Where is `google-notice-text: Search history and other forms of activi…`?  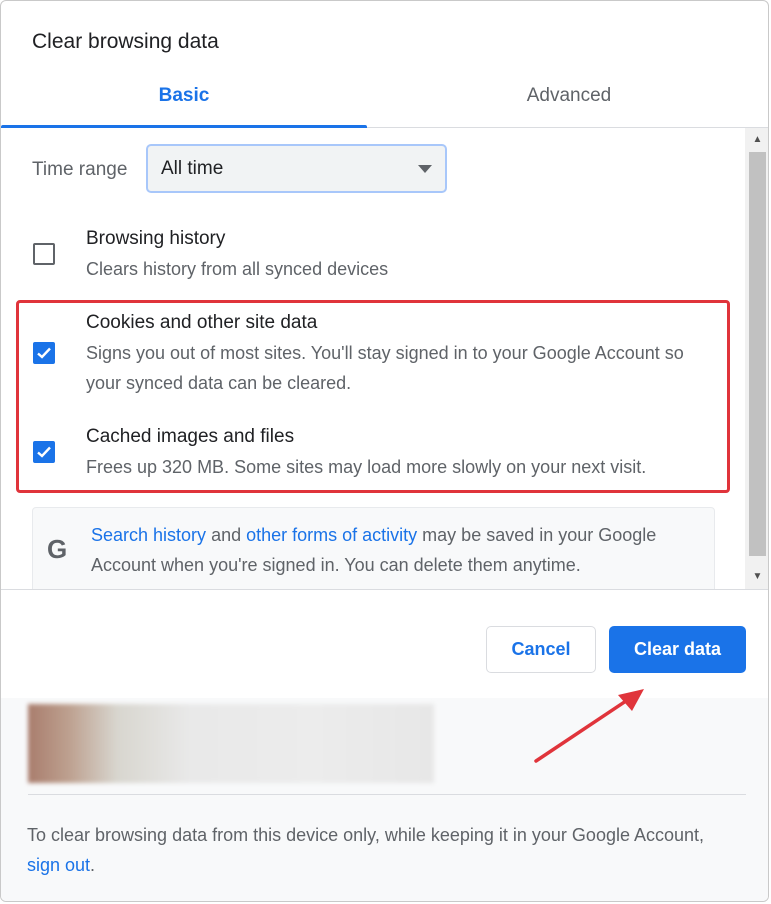
google-notice-text: Search history and other forms of activi… is located at coordinates (398, 550).